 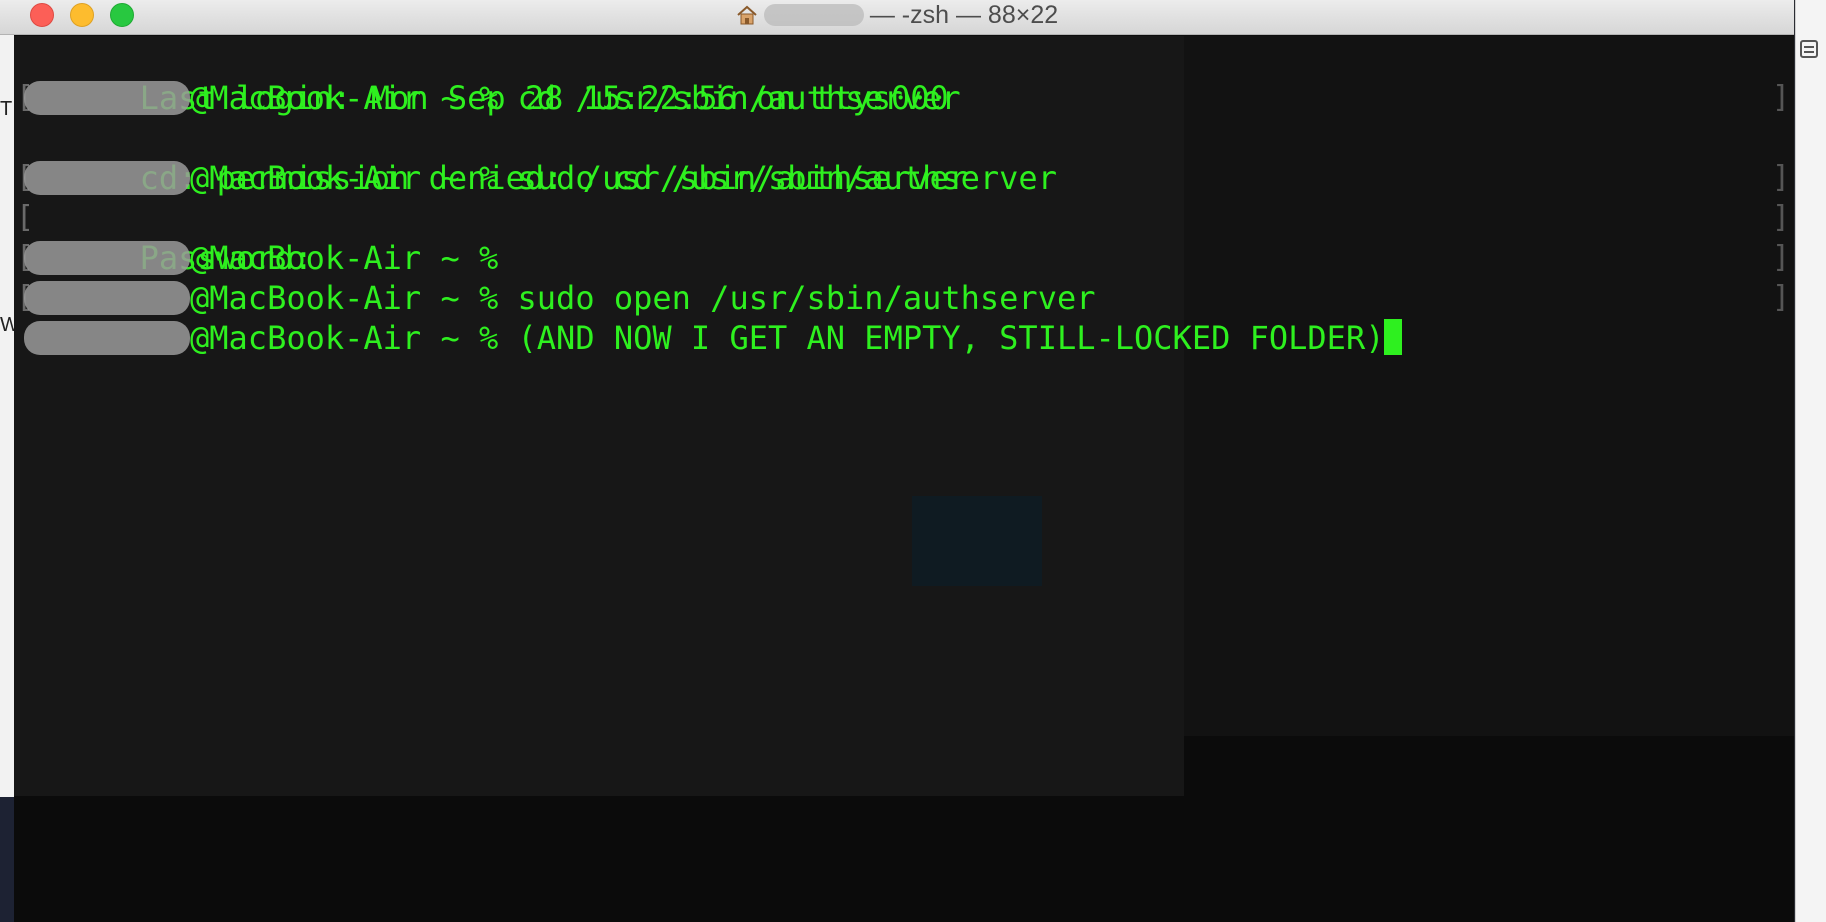 What do you see at coordinates (1393, 337) in the screenshot?
I see `text-cursor` at bounding box center [1393, 337].